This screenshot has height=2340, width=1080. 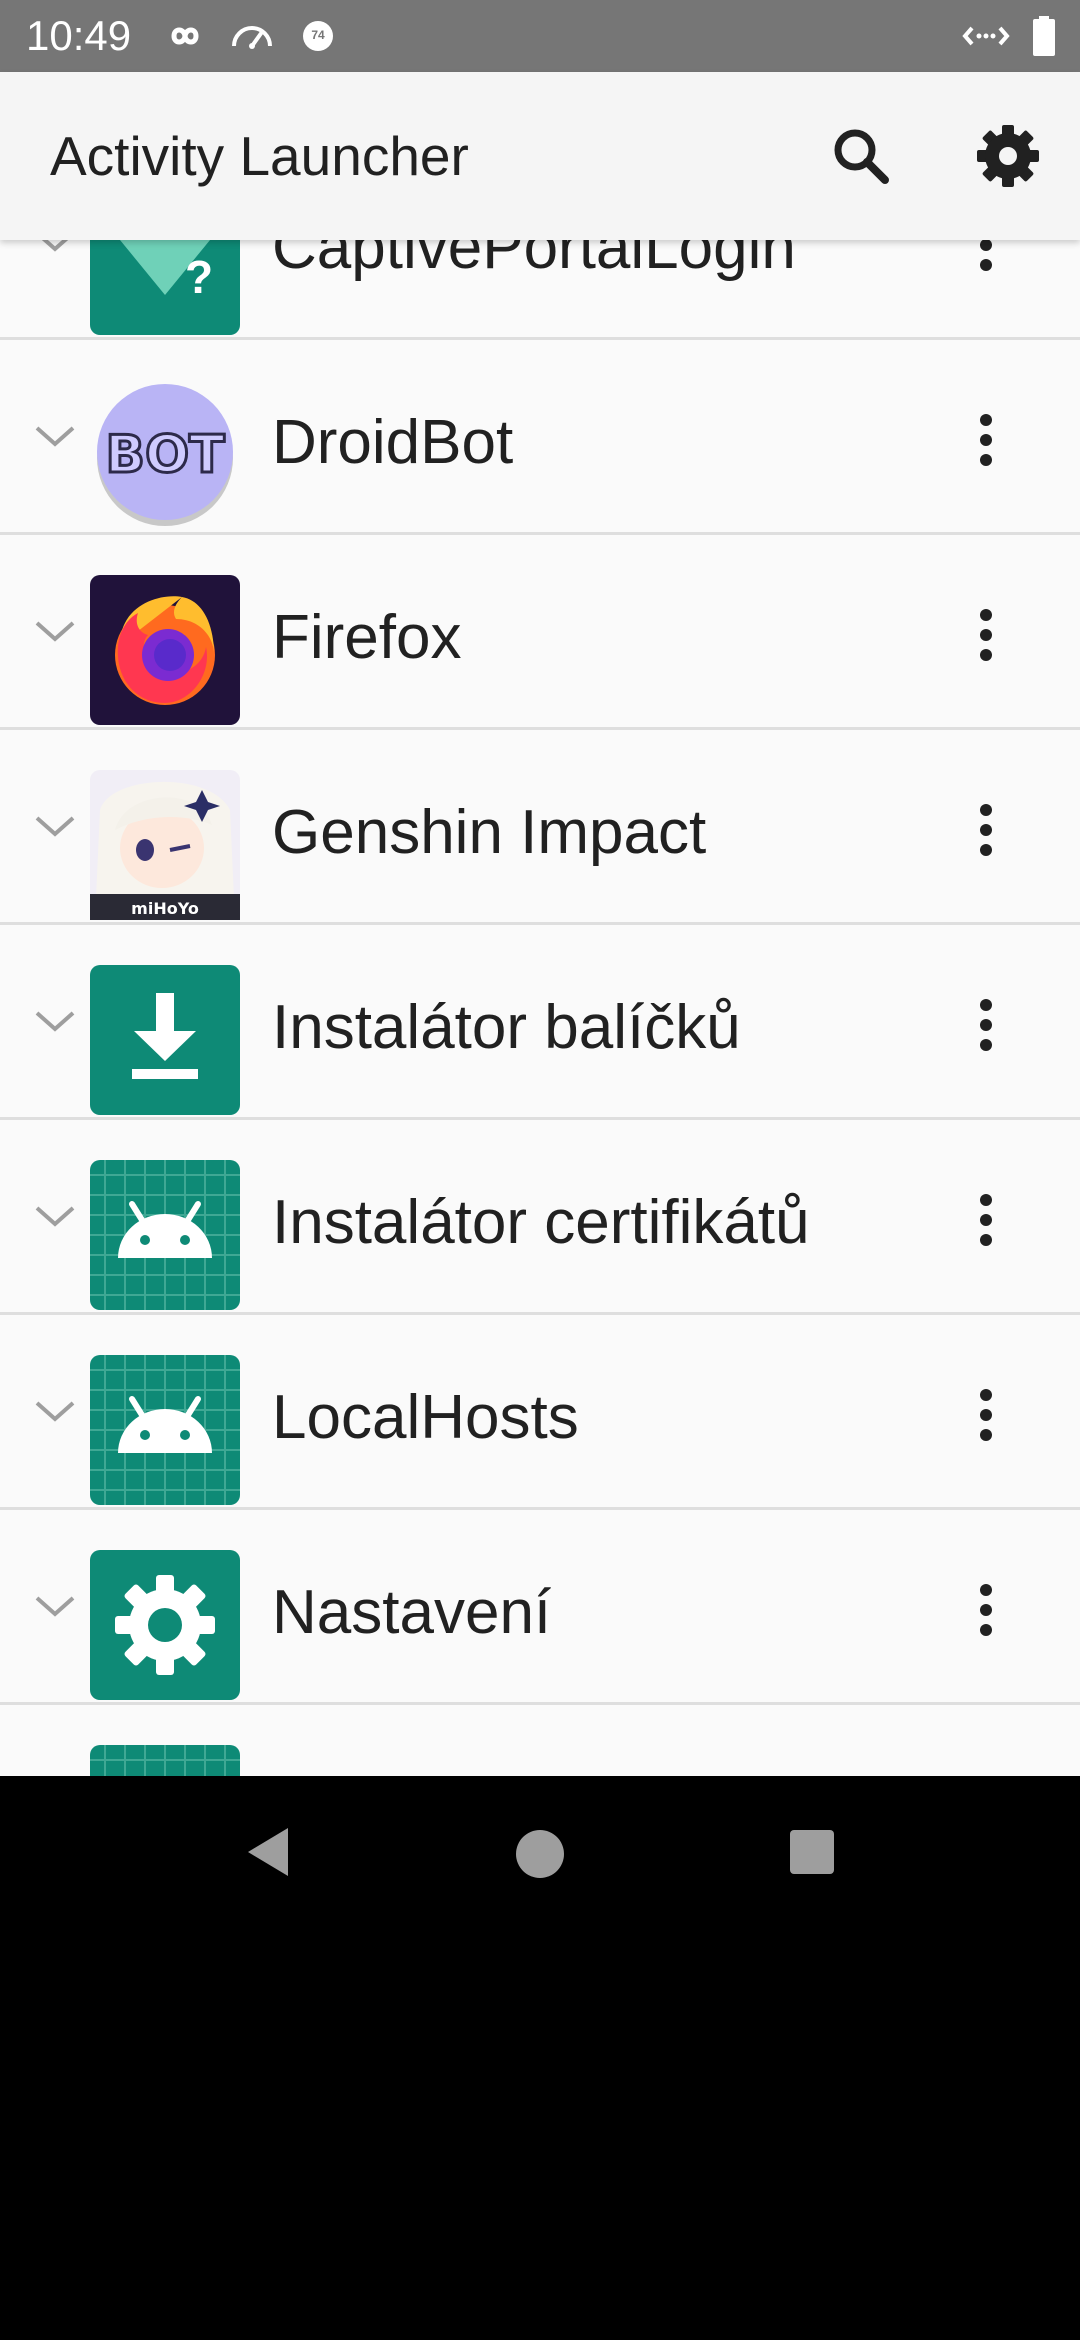 What do you see at coordinates (318, 35) in the screenshot?
I see `notification-badge-number: 74` at bounding box center [318, 35].